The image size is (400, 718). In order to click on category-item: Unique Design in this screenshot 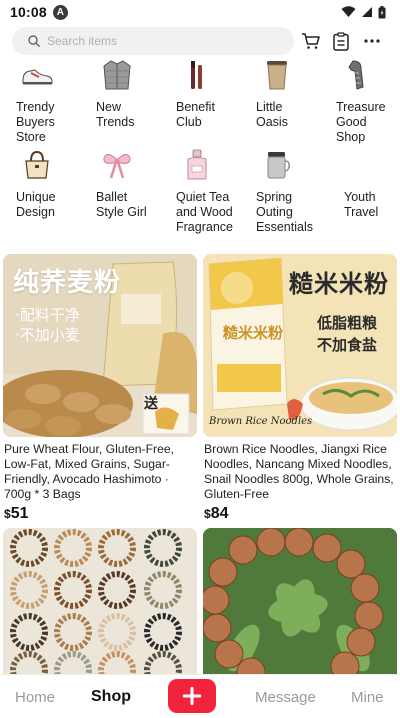, I will do `click(40, 184)`.